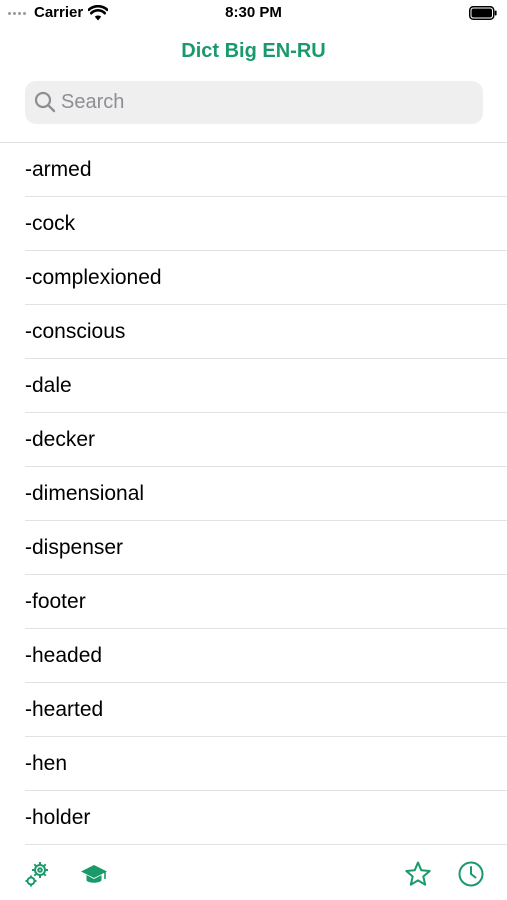 The height and width of the screenshot is (900, 507). What do you see at coordinates (266, 764) in the screenshot?
I see `list-item: -hen` at bounding box center [266, 764].